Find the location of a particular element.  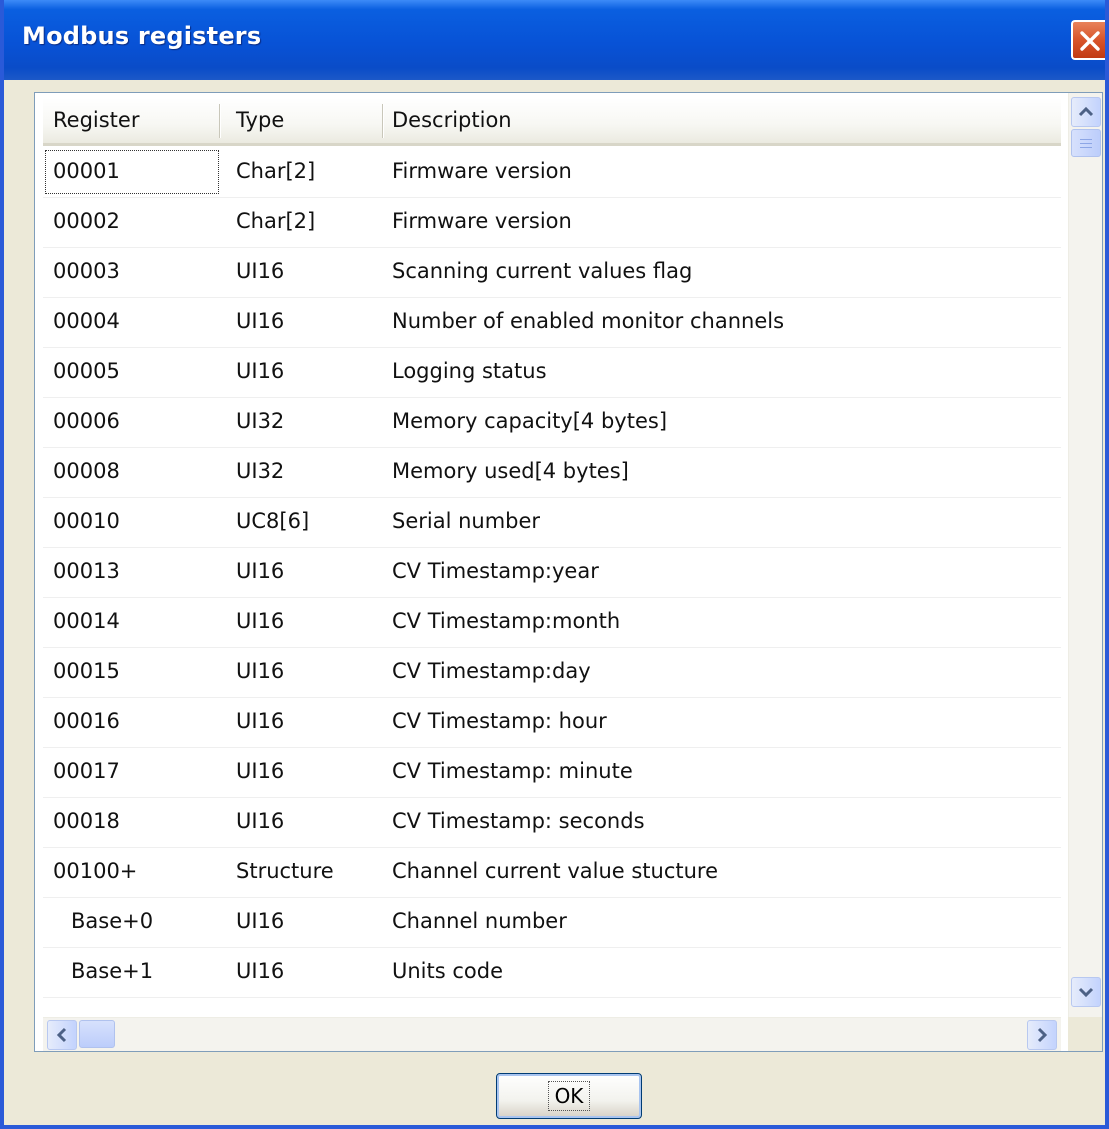

close-icon is located at coordinates (1090, 41).